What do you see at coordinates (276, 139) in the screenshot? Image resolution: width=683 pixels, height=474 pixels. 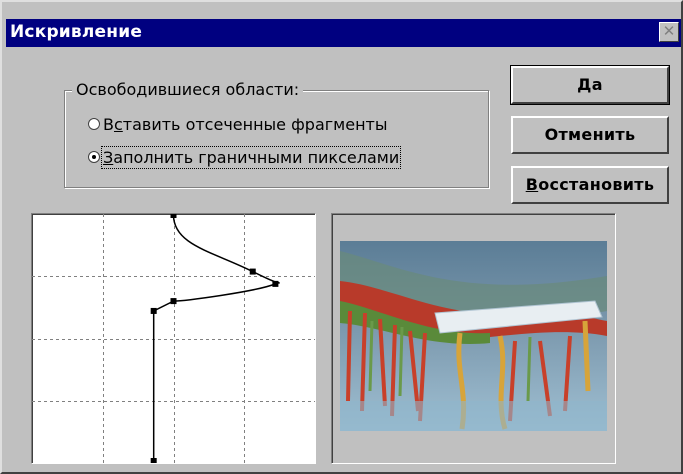 I see `freed-areas-group` at bounding box center [276, 139].